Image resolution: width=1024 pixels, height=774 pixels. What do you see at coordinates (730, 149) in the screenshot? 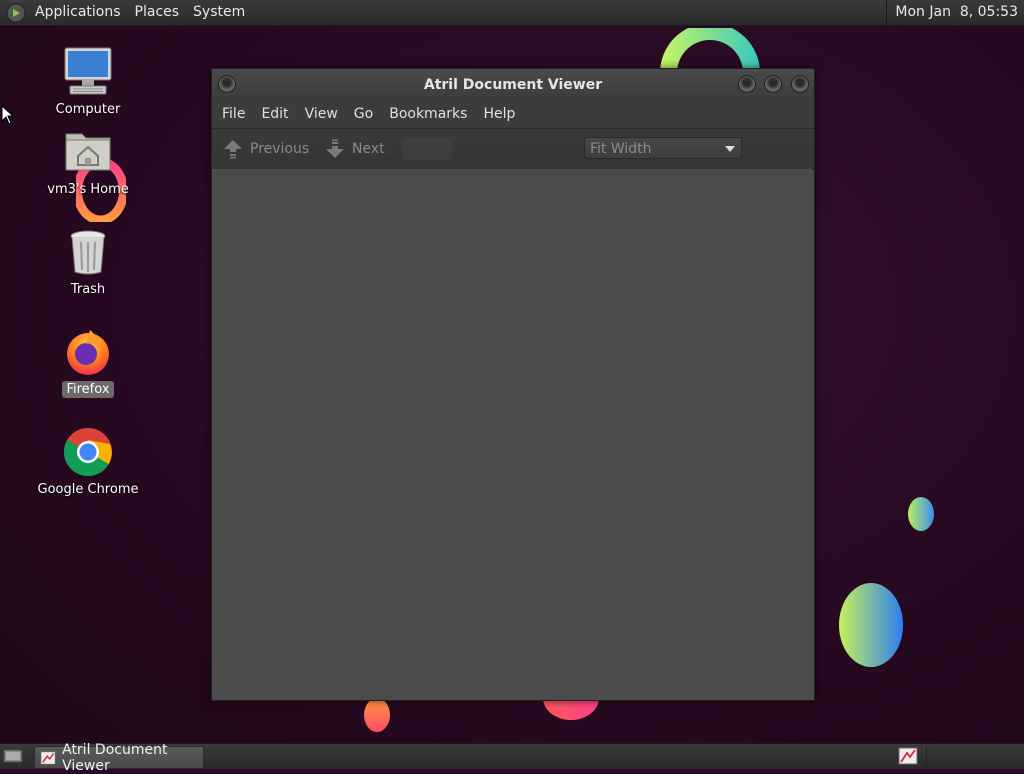
I see `chevron-down-icon` at bounding box center [730, 149].